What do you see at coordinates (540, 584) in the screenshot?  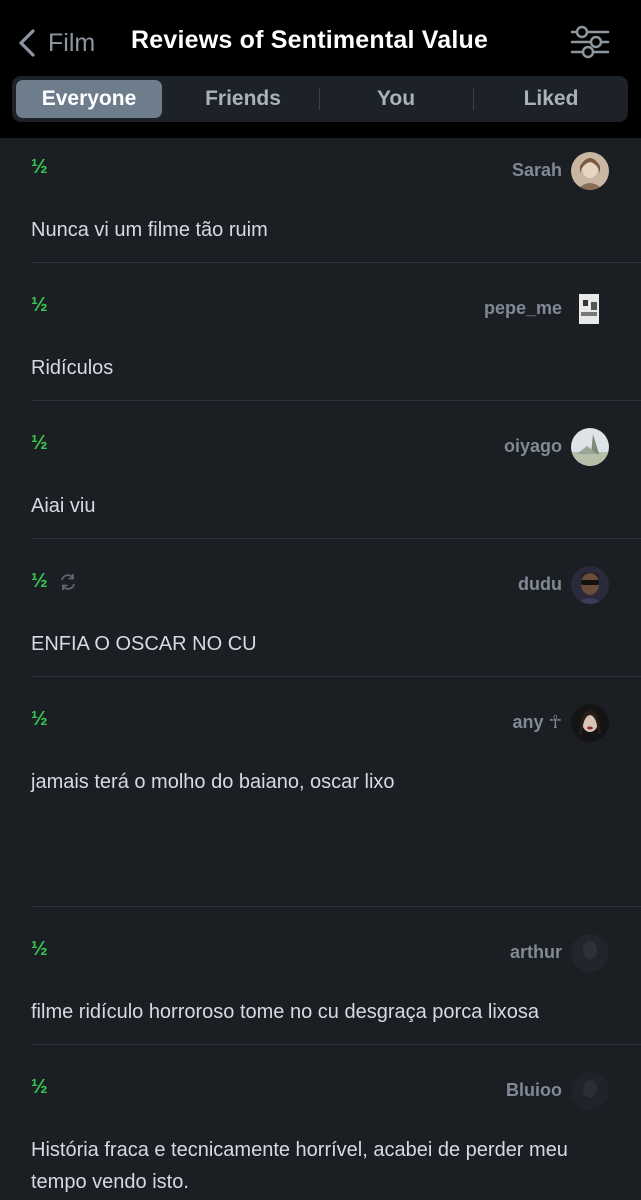 I see `review-username: dudu` at bounding box center [540, 584].